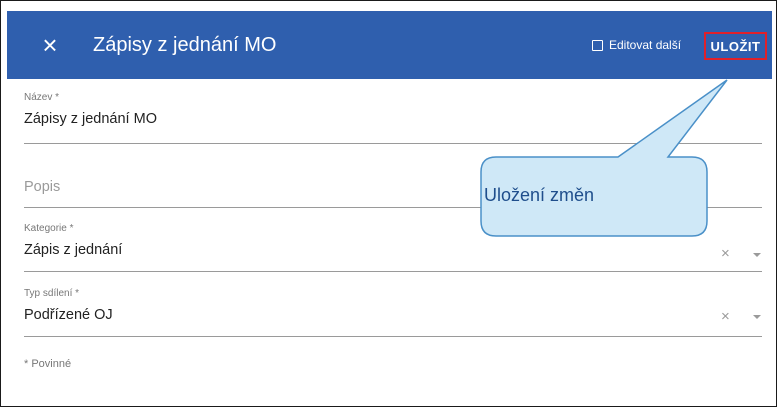  What do you see at coordinates (757, 255) in the screenshot?
I see `category-dropdown-icon` at bounding box center [757, 255].